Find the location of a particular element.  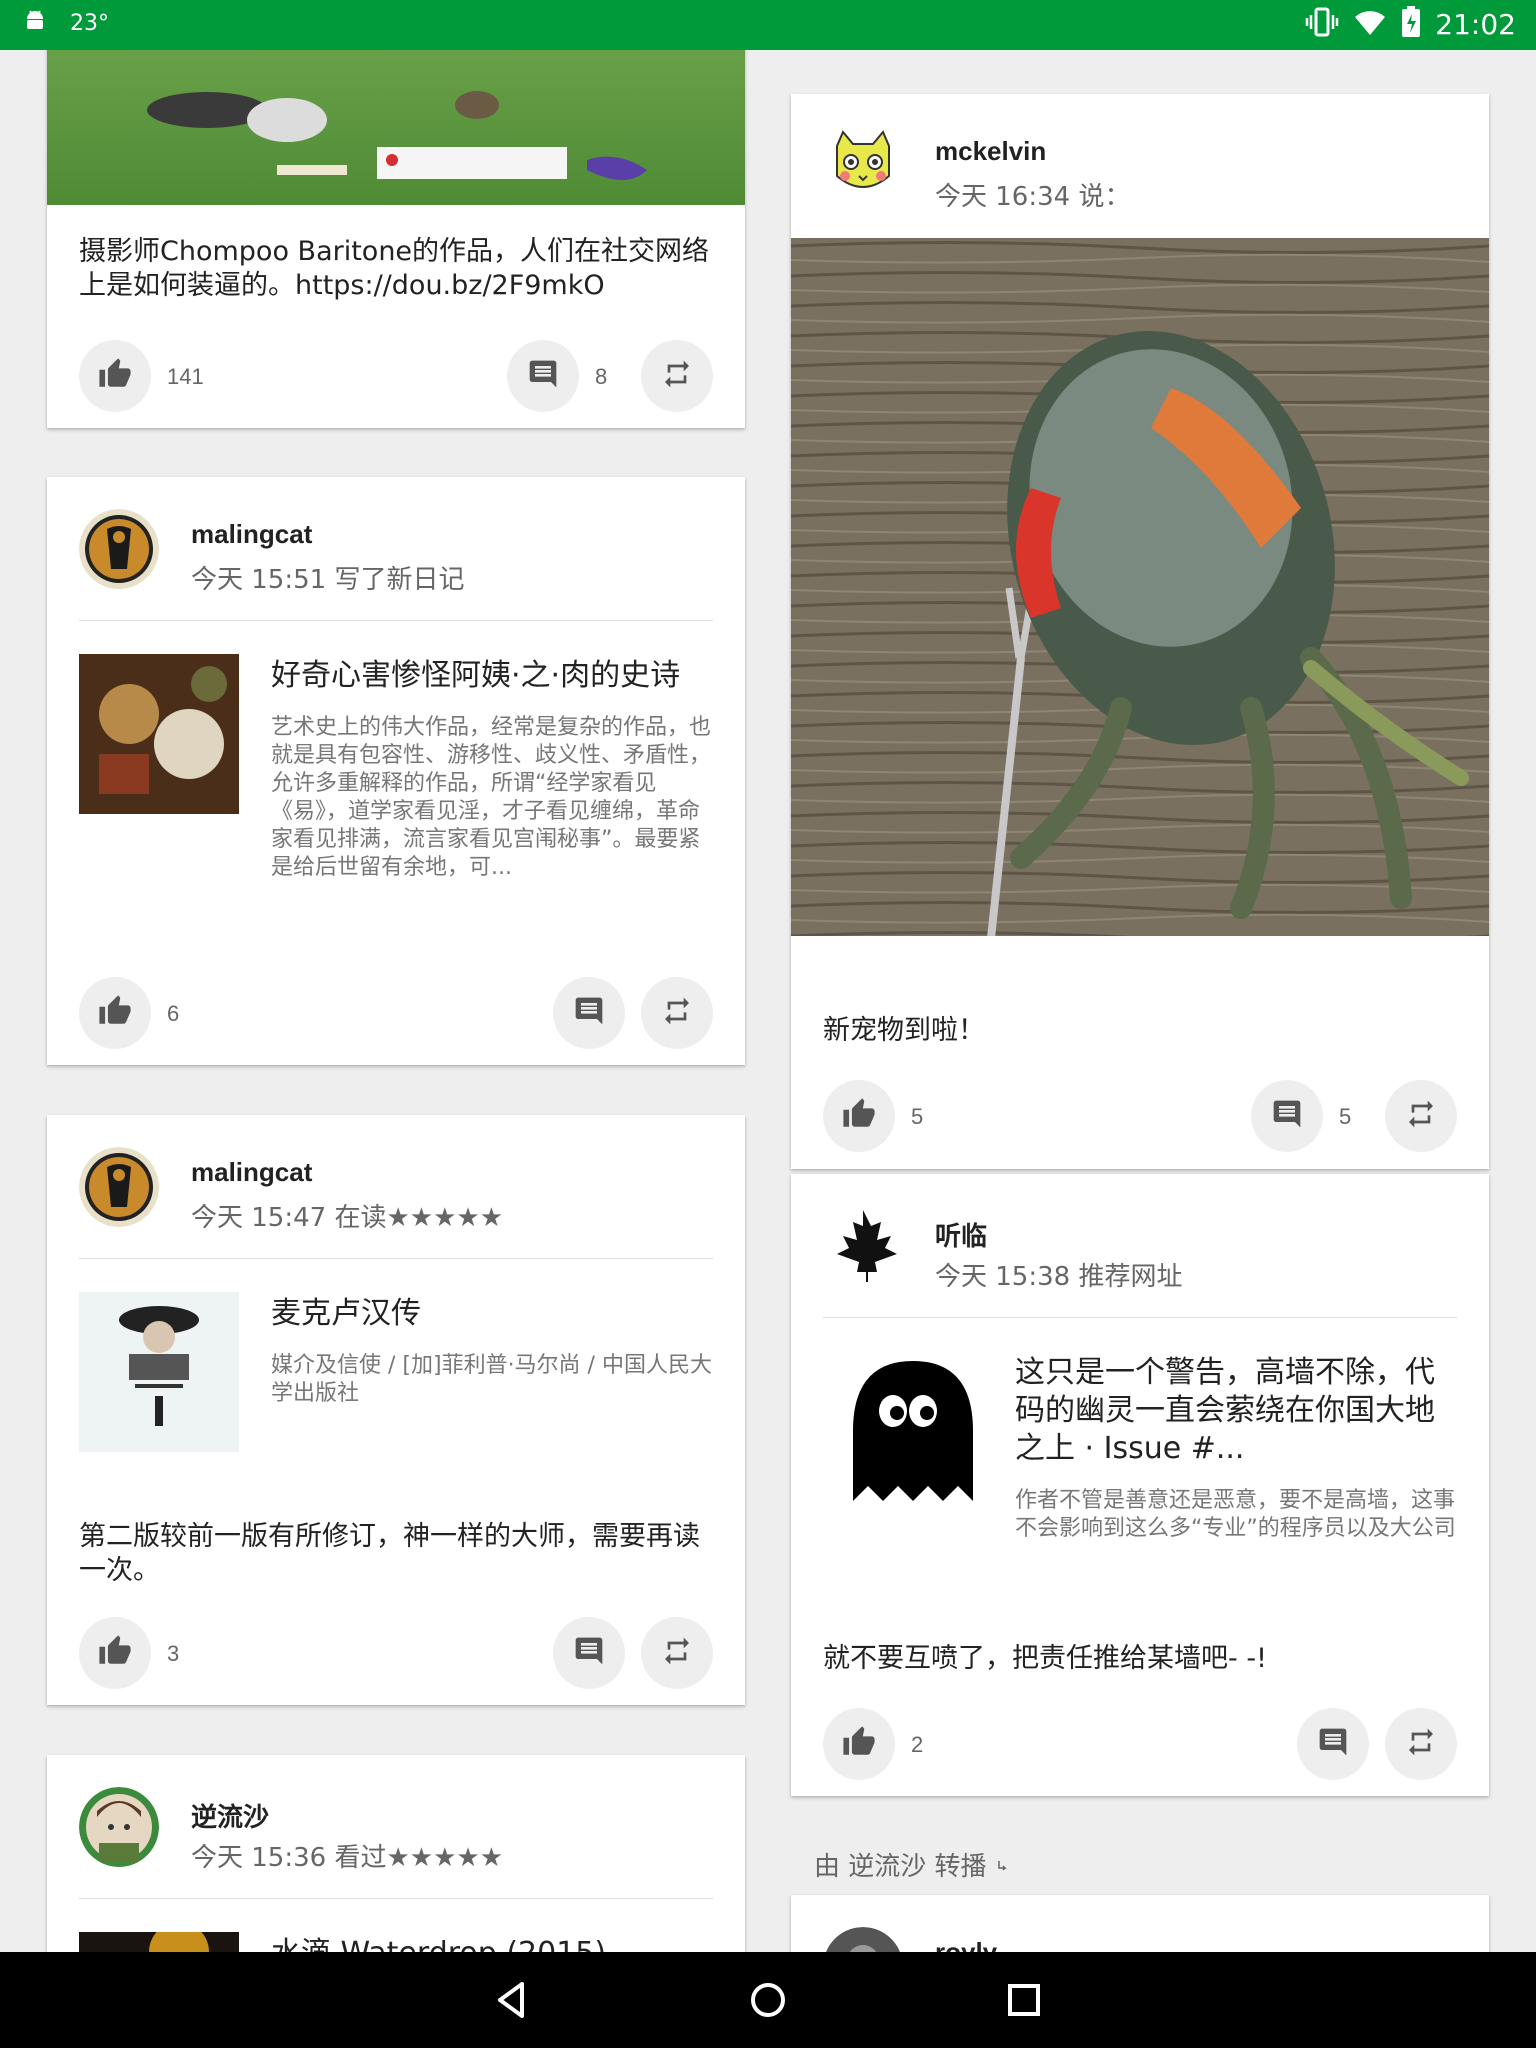

card-header: mckelvin 今天 16:34 说： is located at coordinates (1140, 169).